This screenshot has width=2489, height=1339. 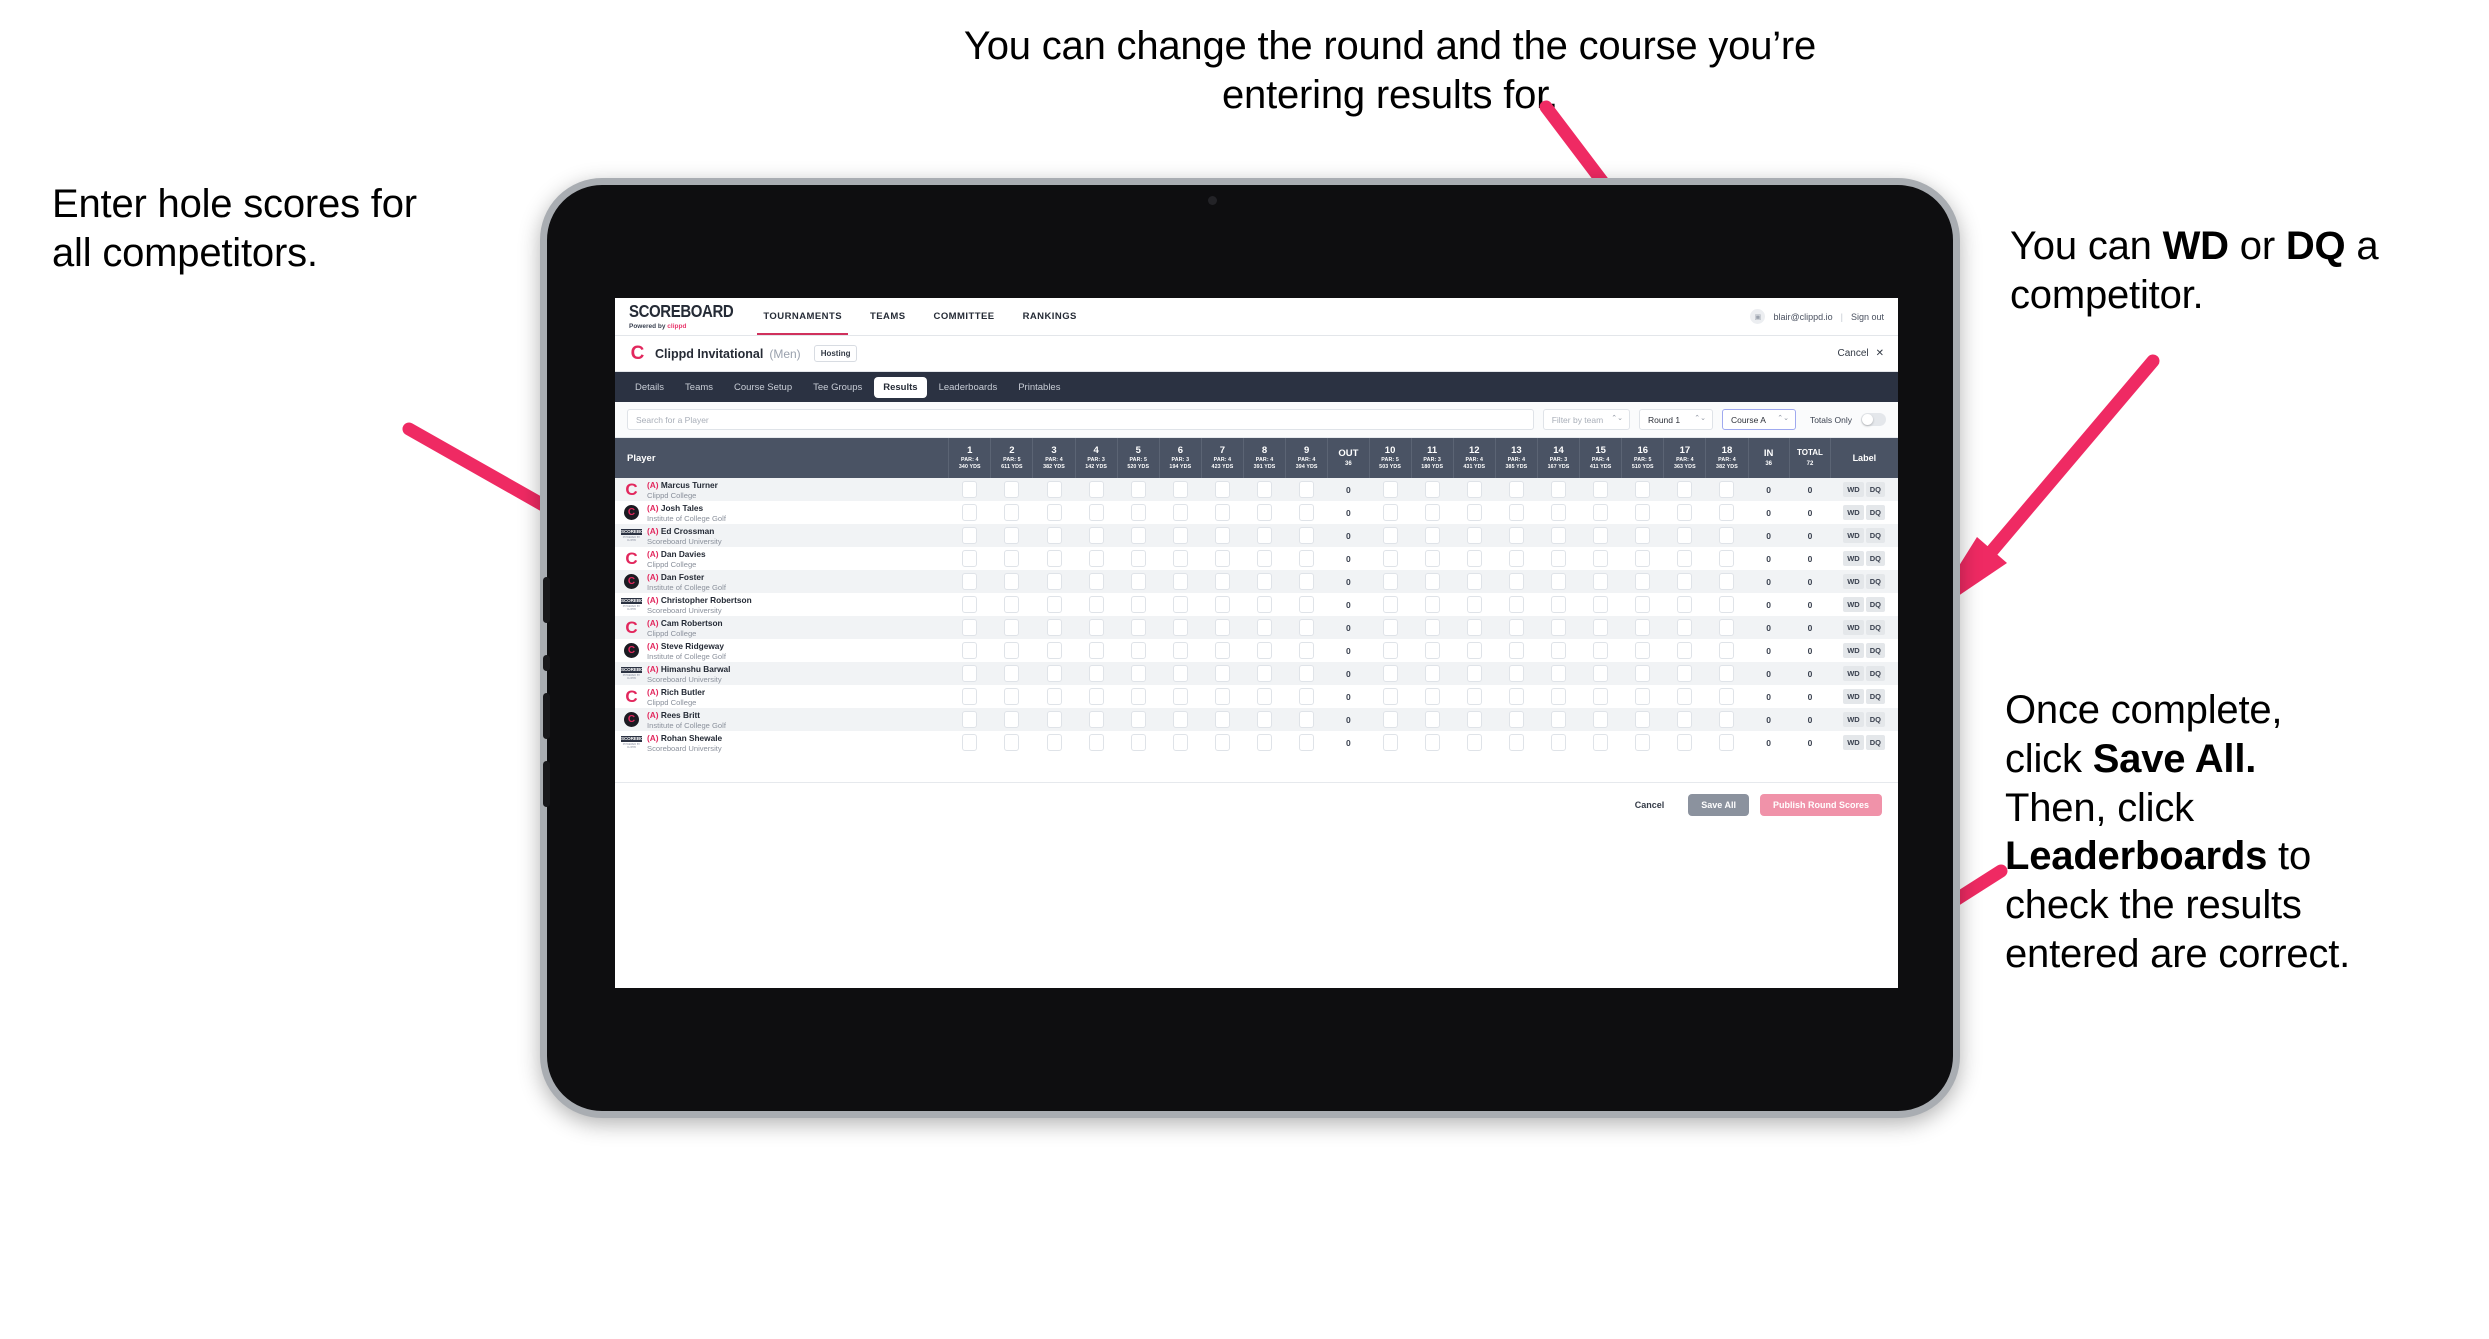 What do you see at coordinates (900, 387) in the screenshot?
I see `tab-results: Results` at bounding box center [900, 387].